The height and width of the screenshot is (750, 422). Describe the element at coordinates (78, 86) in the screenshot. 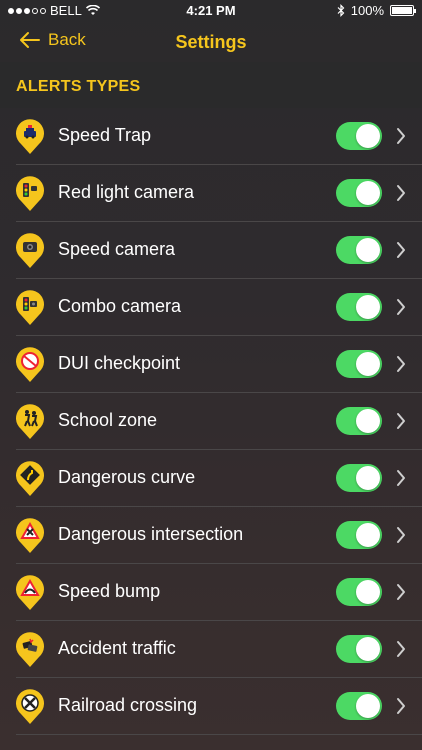

I see `section-title: ALERTS TYPES` at that location.